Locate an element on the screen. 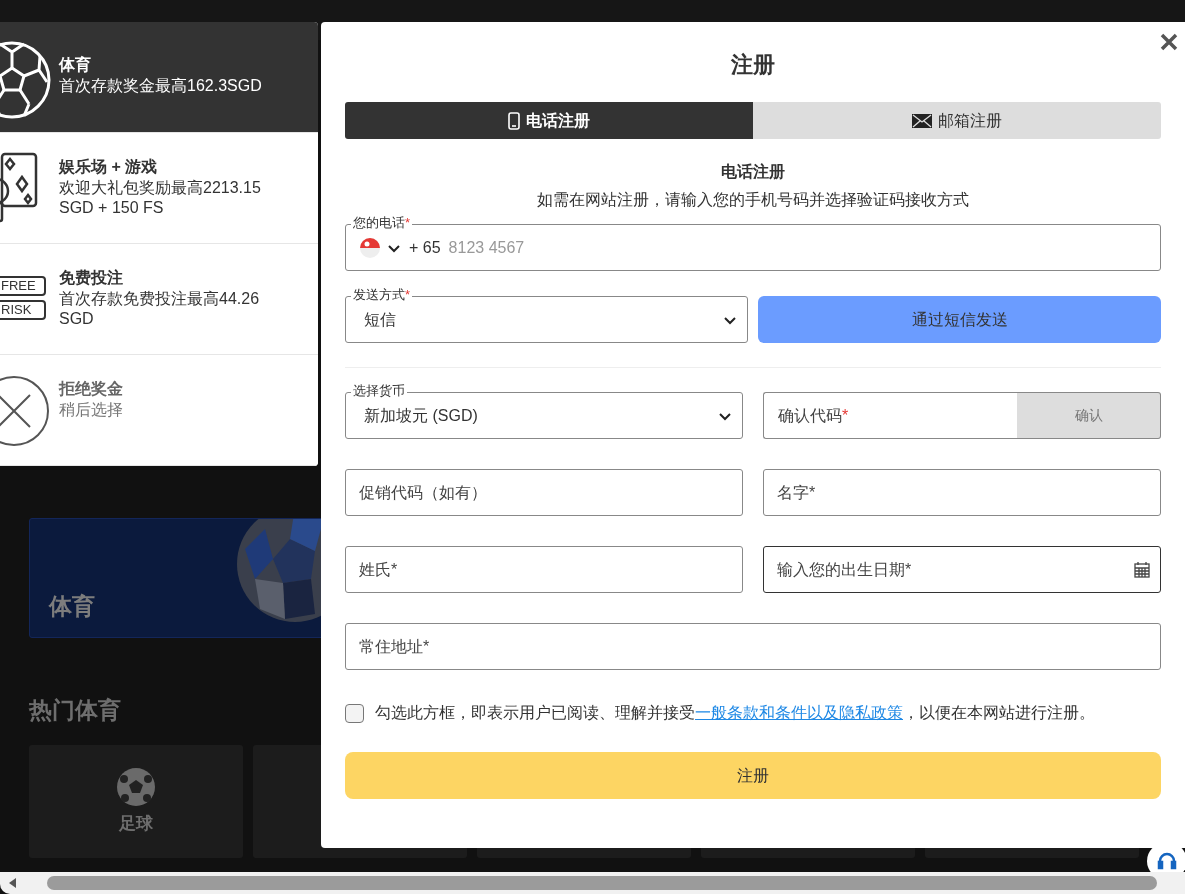  ticket-badge: FREE is located at coordinates (23, 286).